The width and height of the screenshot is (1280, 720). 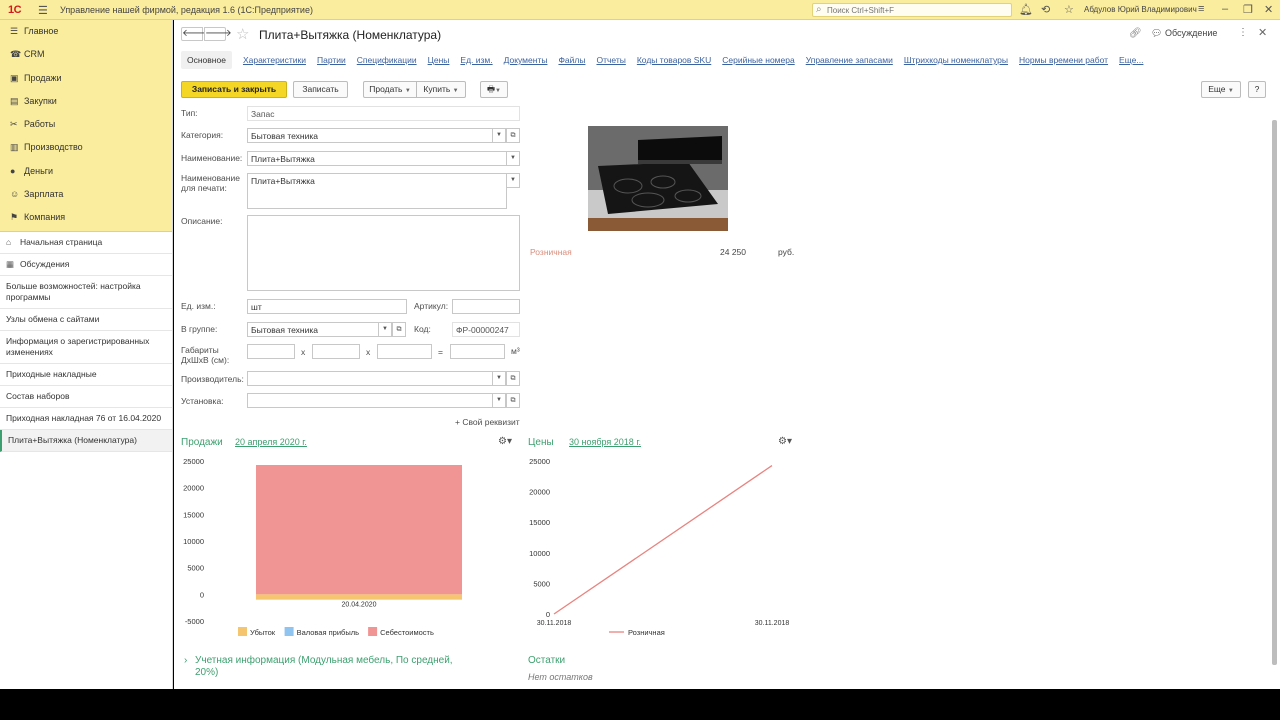 I want to click on tab-3: Спецификации, so click(x=387, y=60).